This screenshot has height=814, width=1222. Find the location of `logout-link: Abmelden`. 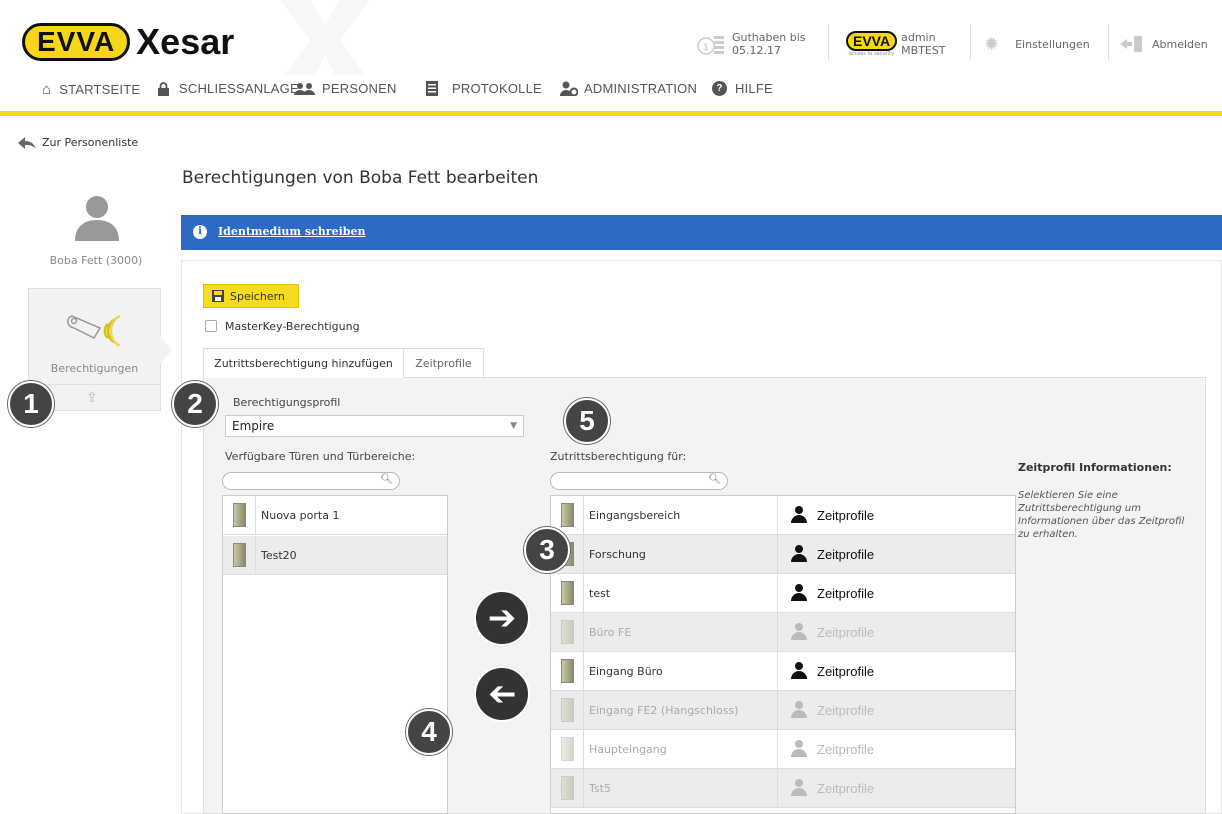

logout-link: Abmelden is located at coordinates (1164, 44).